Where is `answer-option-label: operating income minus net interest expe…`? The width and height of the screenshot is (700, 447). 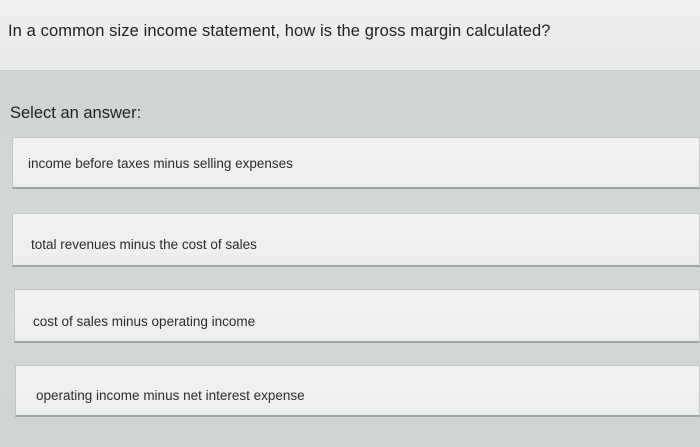 answer-option-label: operating income minus net interest expe… is located at coordinates (170, 395).